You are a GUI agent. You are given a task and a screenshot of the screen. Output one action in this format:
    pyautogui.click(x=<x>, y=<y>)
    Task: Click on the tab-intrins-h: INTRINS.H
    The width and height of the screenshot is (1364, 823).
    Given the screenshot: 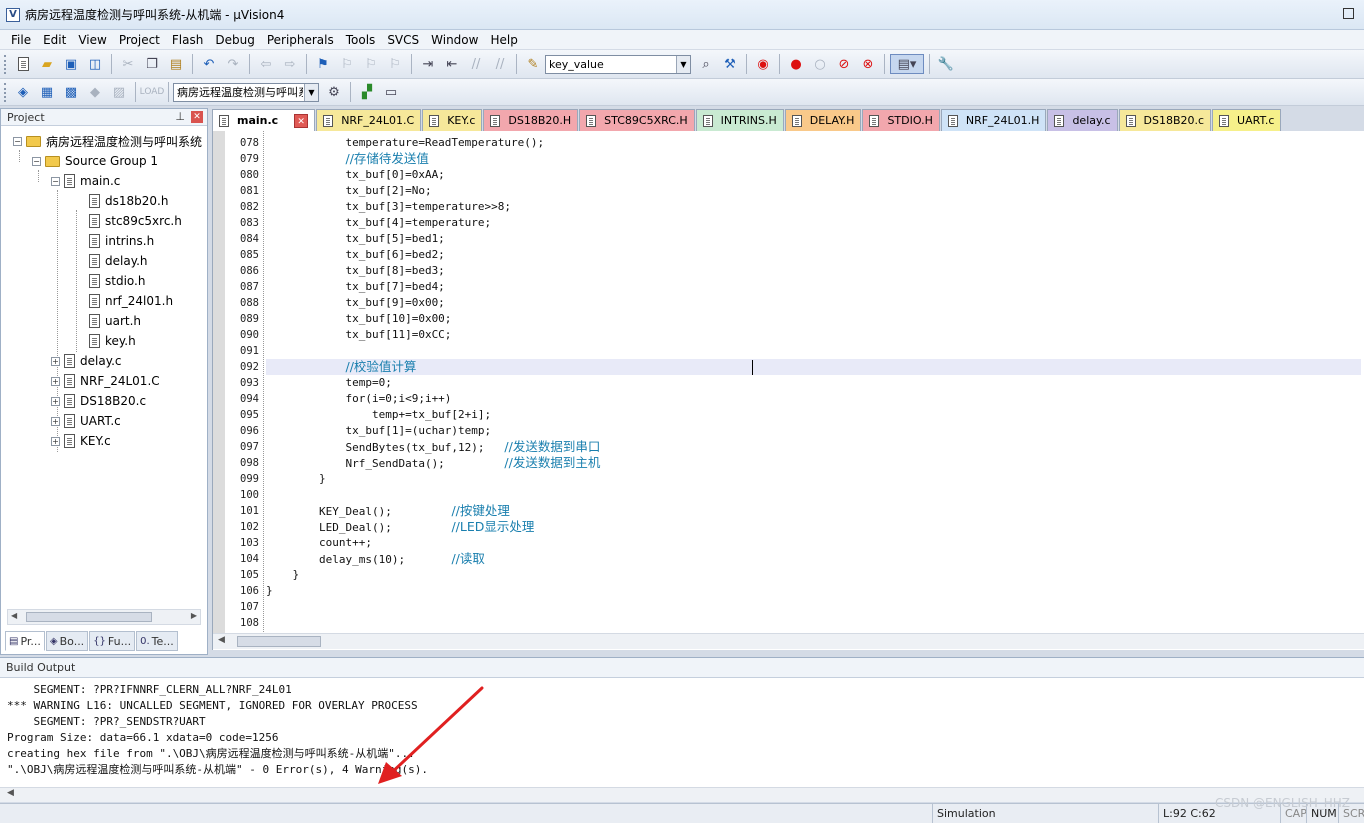 What is the action you would take?
    pyautogui.click(x=739, y=120)
    